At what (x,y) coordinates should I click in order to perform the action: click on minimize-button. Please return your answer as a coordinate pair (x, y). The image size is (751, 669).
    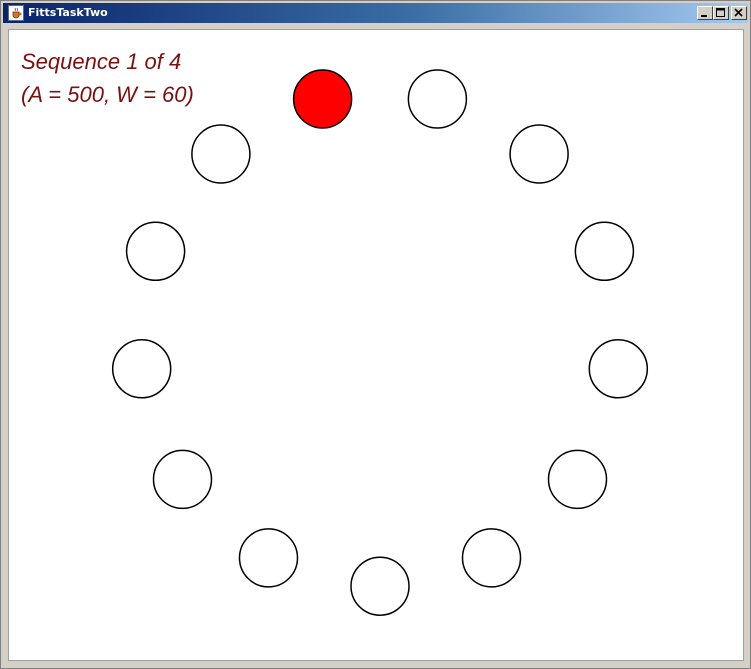
    Looking at the image, I should click on (705, 13).